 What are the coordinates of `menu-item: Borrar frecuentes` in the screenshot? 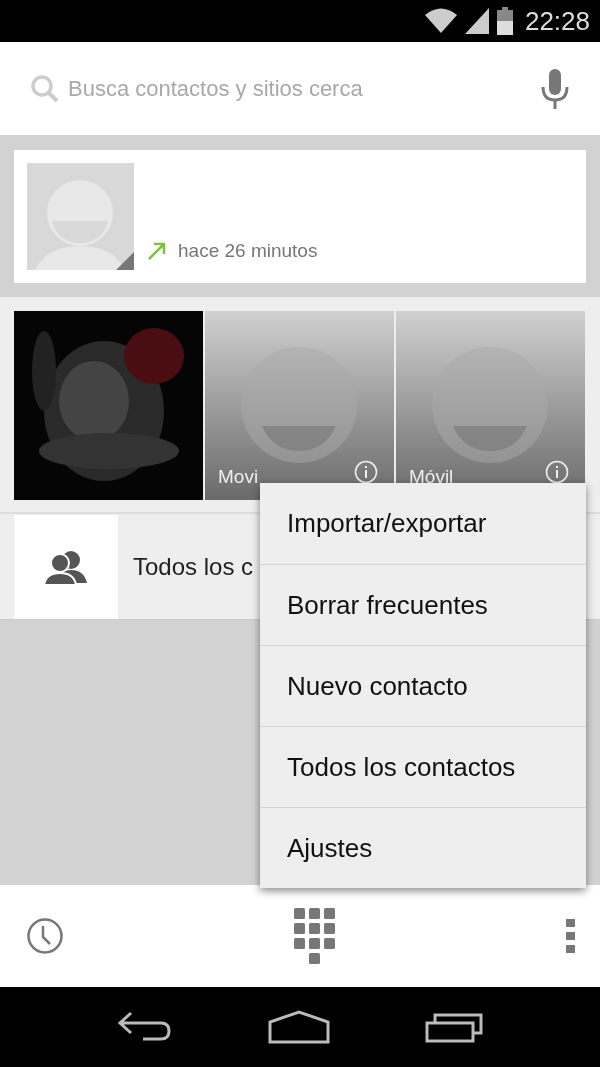 It's located at (423, 604).